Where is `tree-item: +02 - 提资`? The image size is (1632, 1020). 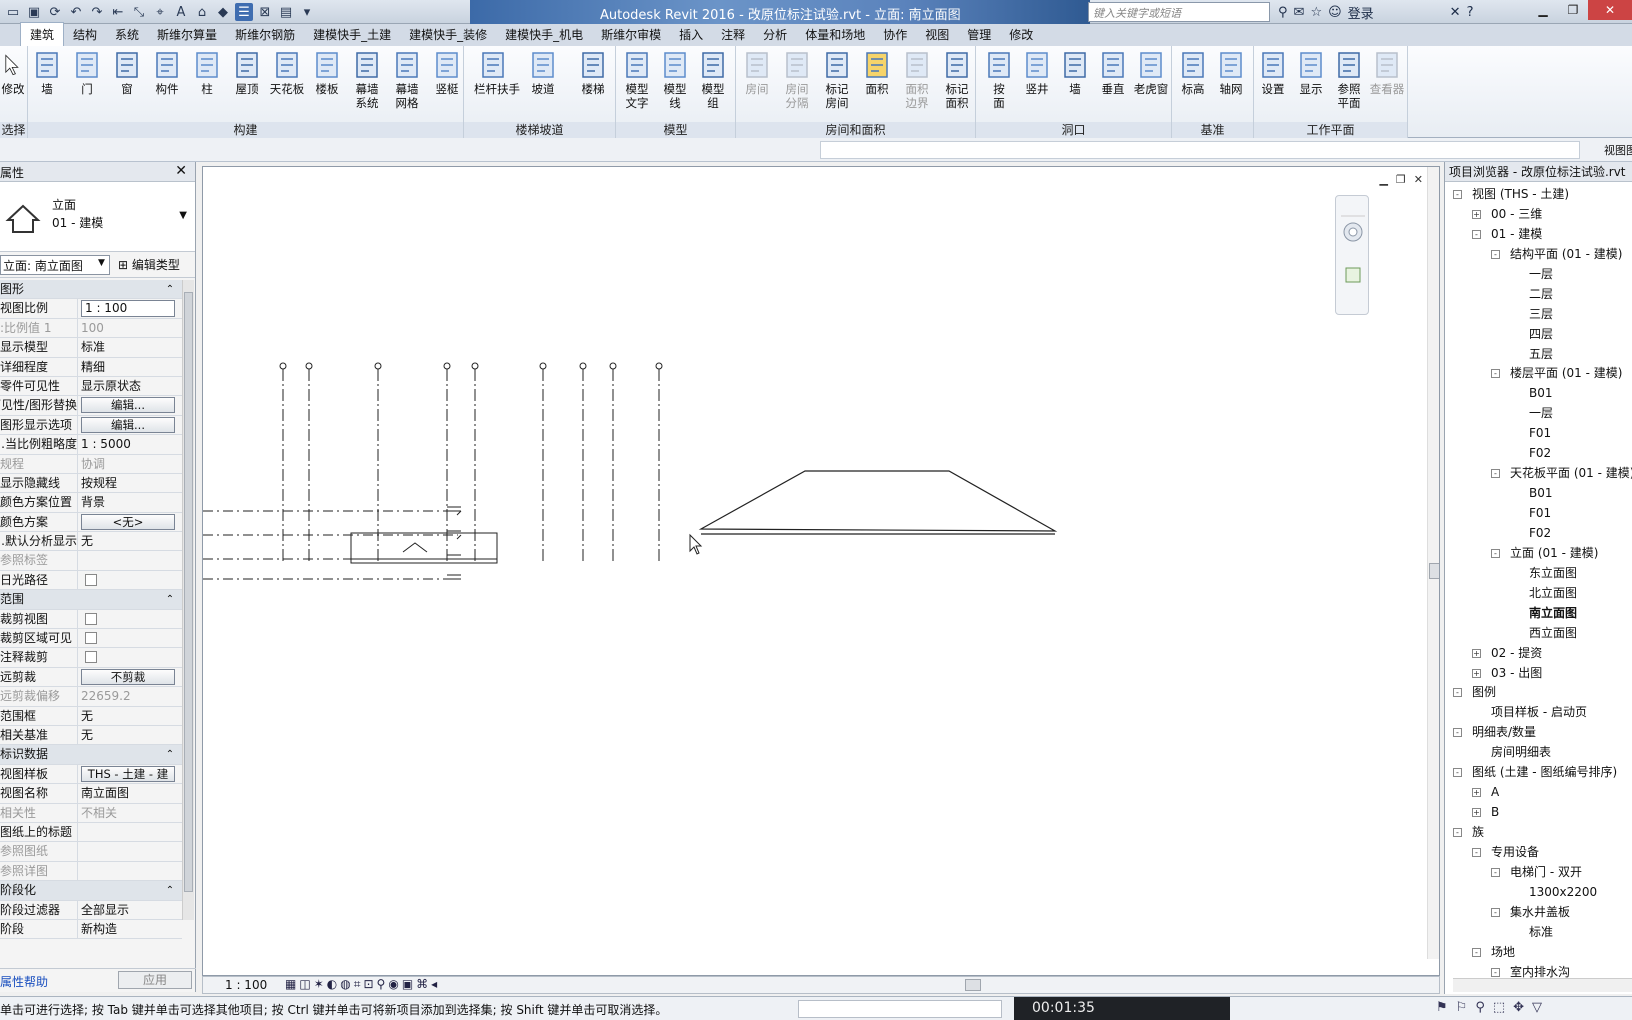
tree-item: +02 - 提资 is located at coordinates (1538, 653).